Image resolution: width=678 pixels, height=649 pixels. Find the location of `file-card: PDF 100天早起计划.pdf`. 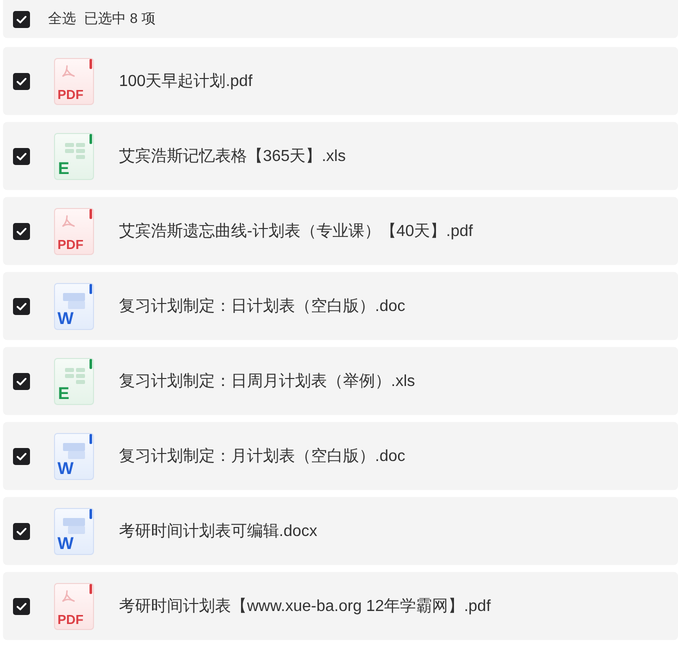

file-card: PDF 100天早起计划.pdf is located at coordinates (340, 81).